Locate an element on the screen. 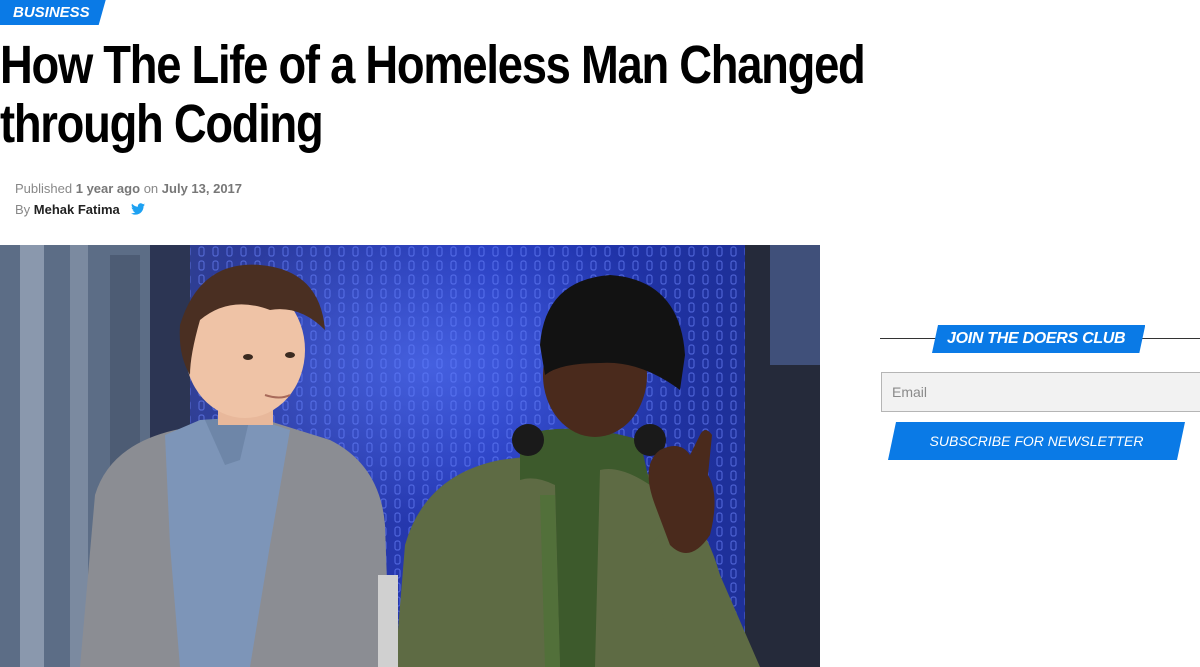 This screenshot has width=1200, height=667. author-link: Mehak Fatima is located at coordinates (77, 209).